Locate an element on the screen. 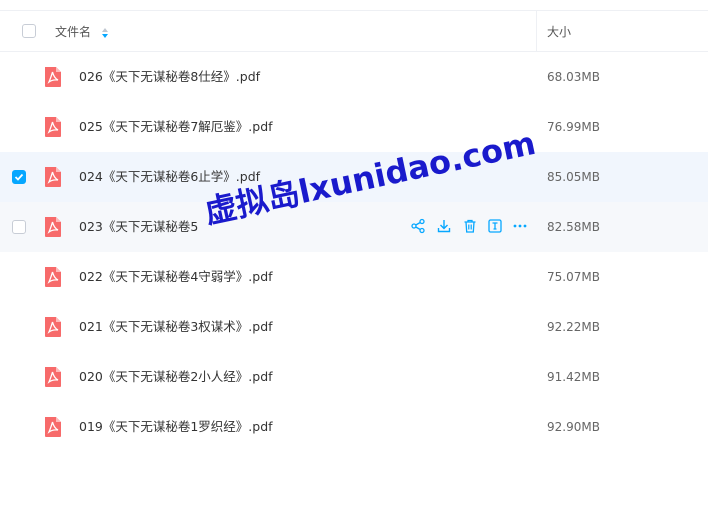 Image resolution: width=708 pixels, height=525 pixels. check-icon is located at coordinates (19, 177).